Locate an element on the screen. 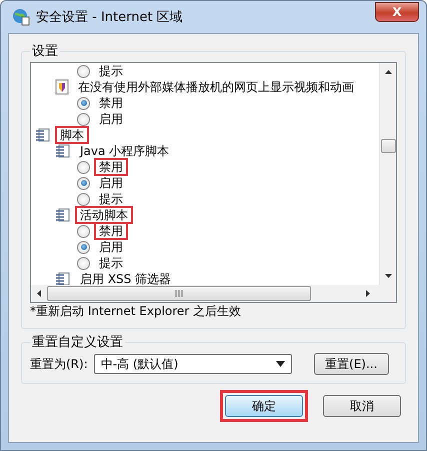 This screenshot has width=427, height=451. globe-icon is located at coordinates (21, 17).